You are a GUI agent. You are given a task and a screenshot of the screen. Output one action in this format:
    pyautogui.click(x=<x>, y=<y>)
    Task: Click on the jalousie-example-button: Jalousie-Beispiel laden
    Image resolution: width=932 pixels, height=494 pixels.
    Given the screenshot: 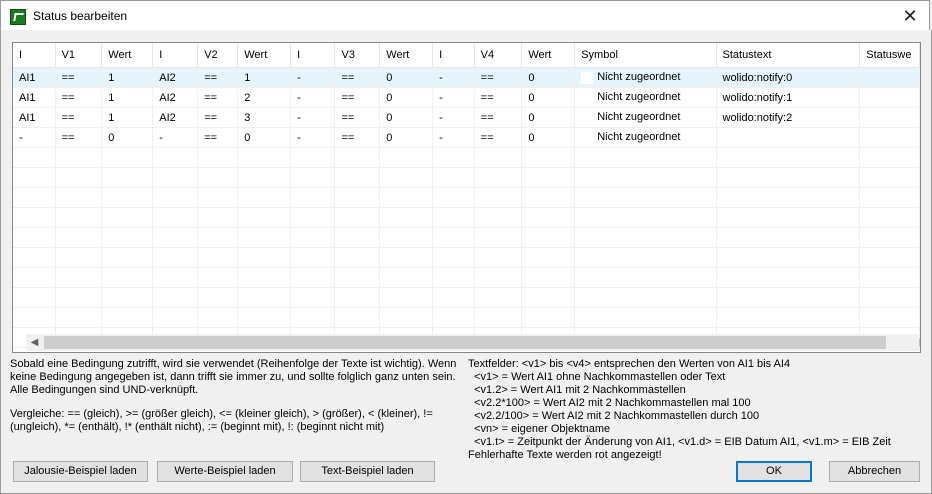 What is the action you would take?
    pyautogui.click(x=80, y=471)
    